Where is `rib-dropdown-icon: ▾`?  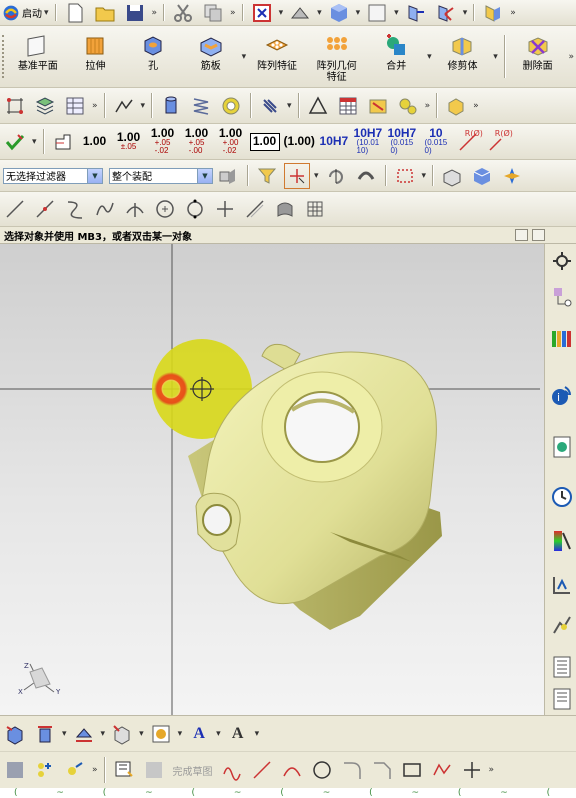
rib-dropdown-icon: ▾ is located at coordinates (244, 57).